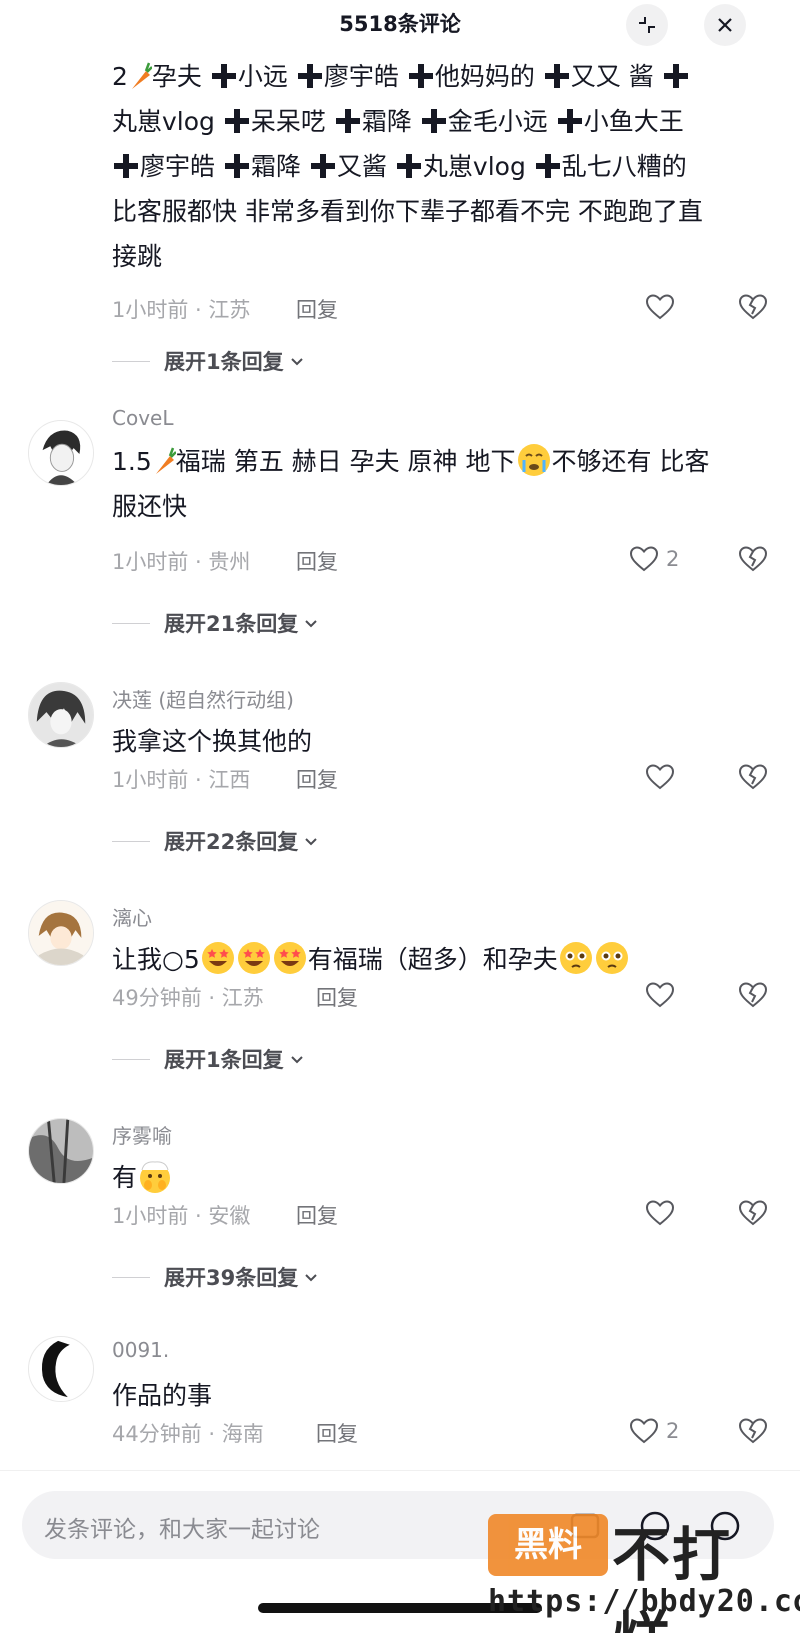  I want to click on collapse-button, so click(647, 25).